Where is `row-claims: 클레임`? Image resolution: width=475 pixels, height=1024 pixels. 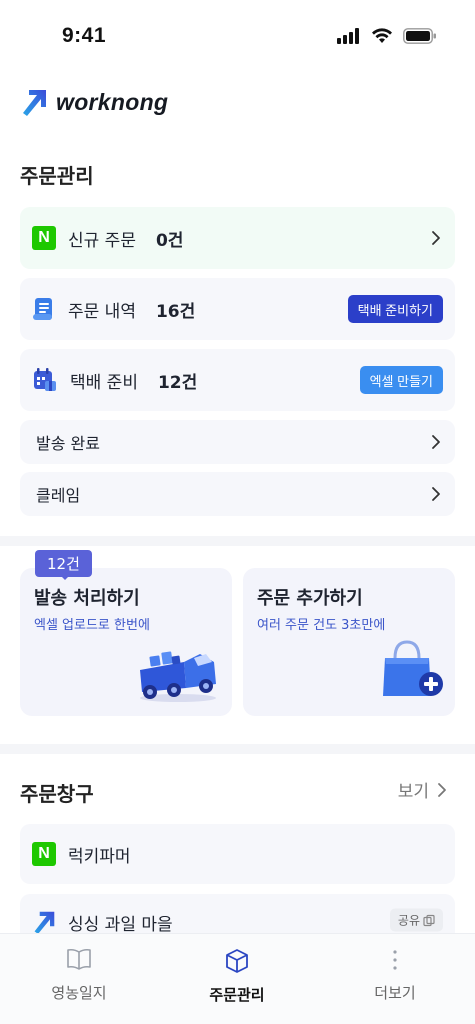 row-claims: 클레임 is located at coordinates (237, 494).